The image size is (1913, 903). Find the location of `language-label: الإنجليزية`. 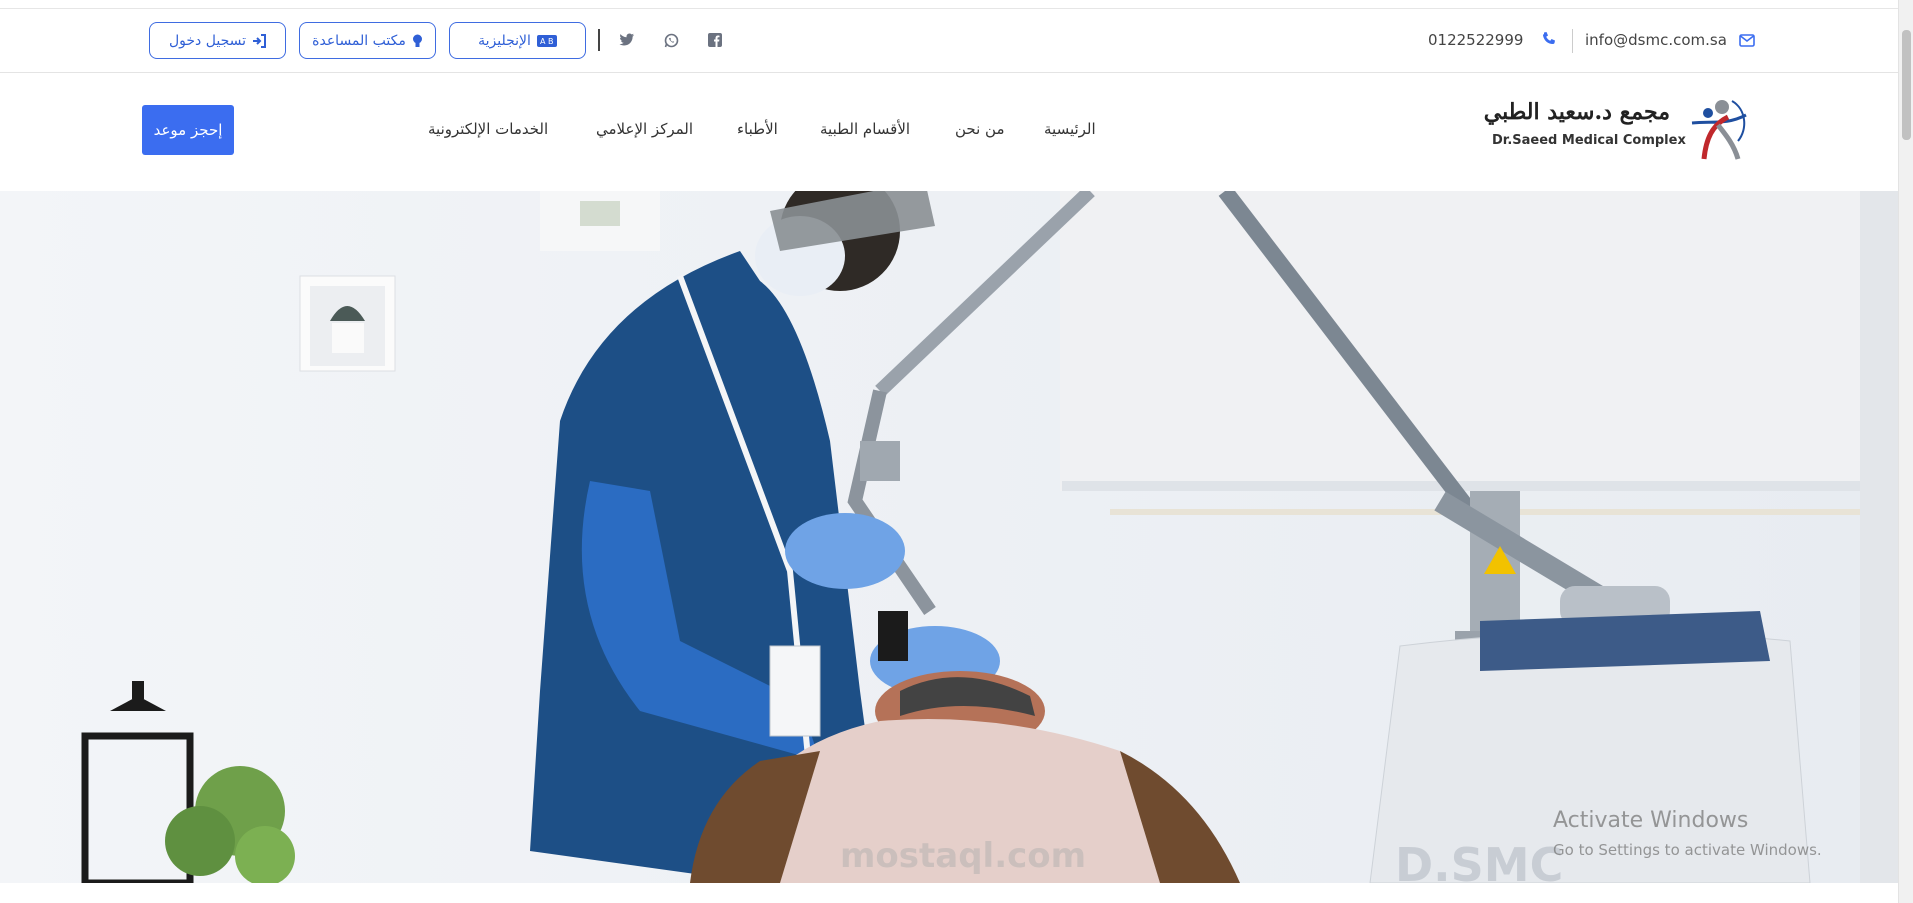

language-label: الإنجليزية is located at coordinates (504, 40).